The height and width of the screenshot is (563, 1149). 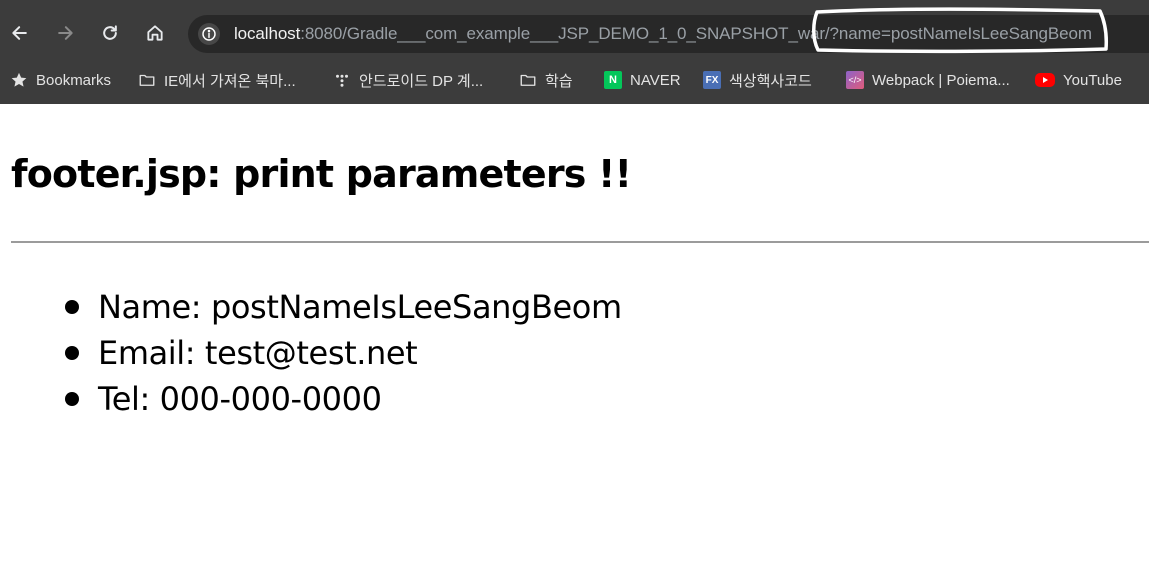 What do you see at coordinates (1092, 80) in the screenshot?
I see `bookmark-label: YouTube` at bounding box center [1092, 80].